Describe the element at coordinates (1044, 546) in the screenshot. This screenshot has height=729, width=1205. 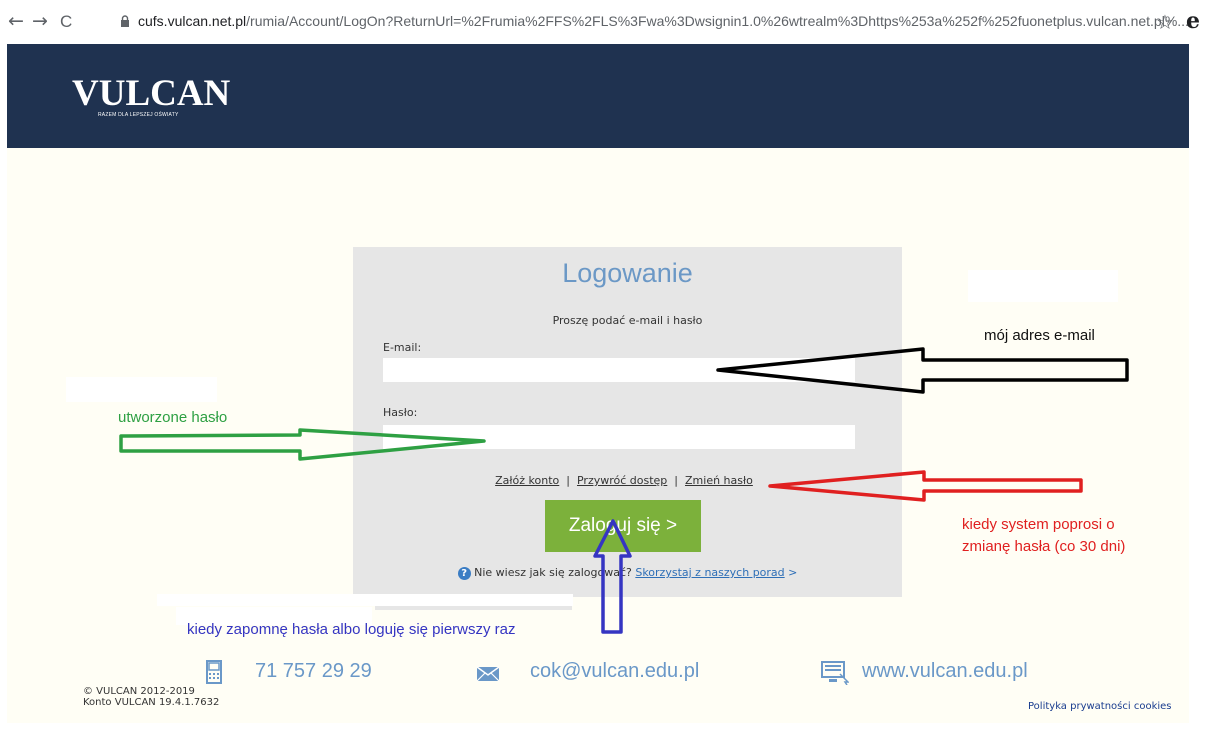
I see `change-note-line: zmianę hasła (co 30 dni)` at that location.